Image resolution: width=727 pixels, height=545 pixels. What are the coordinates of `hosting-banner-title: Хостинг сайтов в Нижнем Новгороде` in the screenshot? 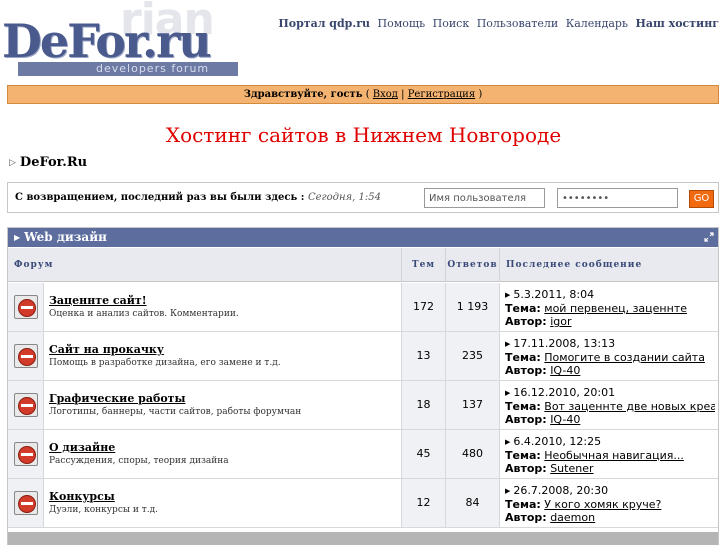 It's located at (363, 135).